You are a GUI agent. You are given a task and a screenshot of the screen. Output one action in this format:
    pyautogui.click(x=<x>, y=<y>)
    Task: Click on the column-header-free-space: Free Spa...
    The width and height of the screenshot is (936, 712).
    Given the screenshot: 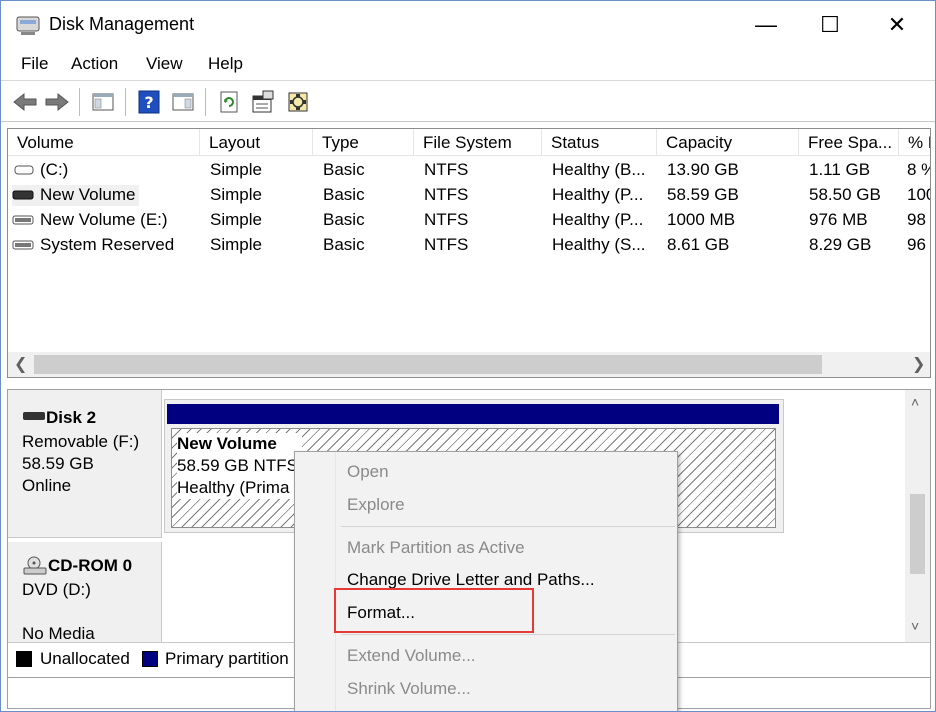 What is the action you would take?
    pyautogui.click(x=849, y=142)
    